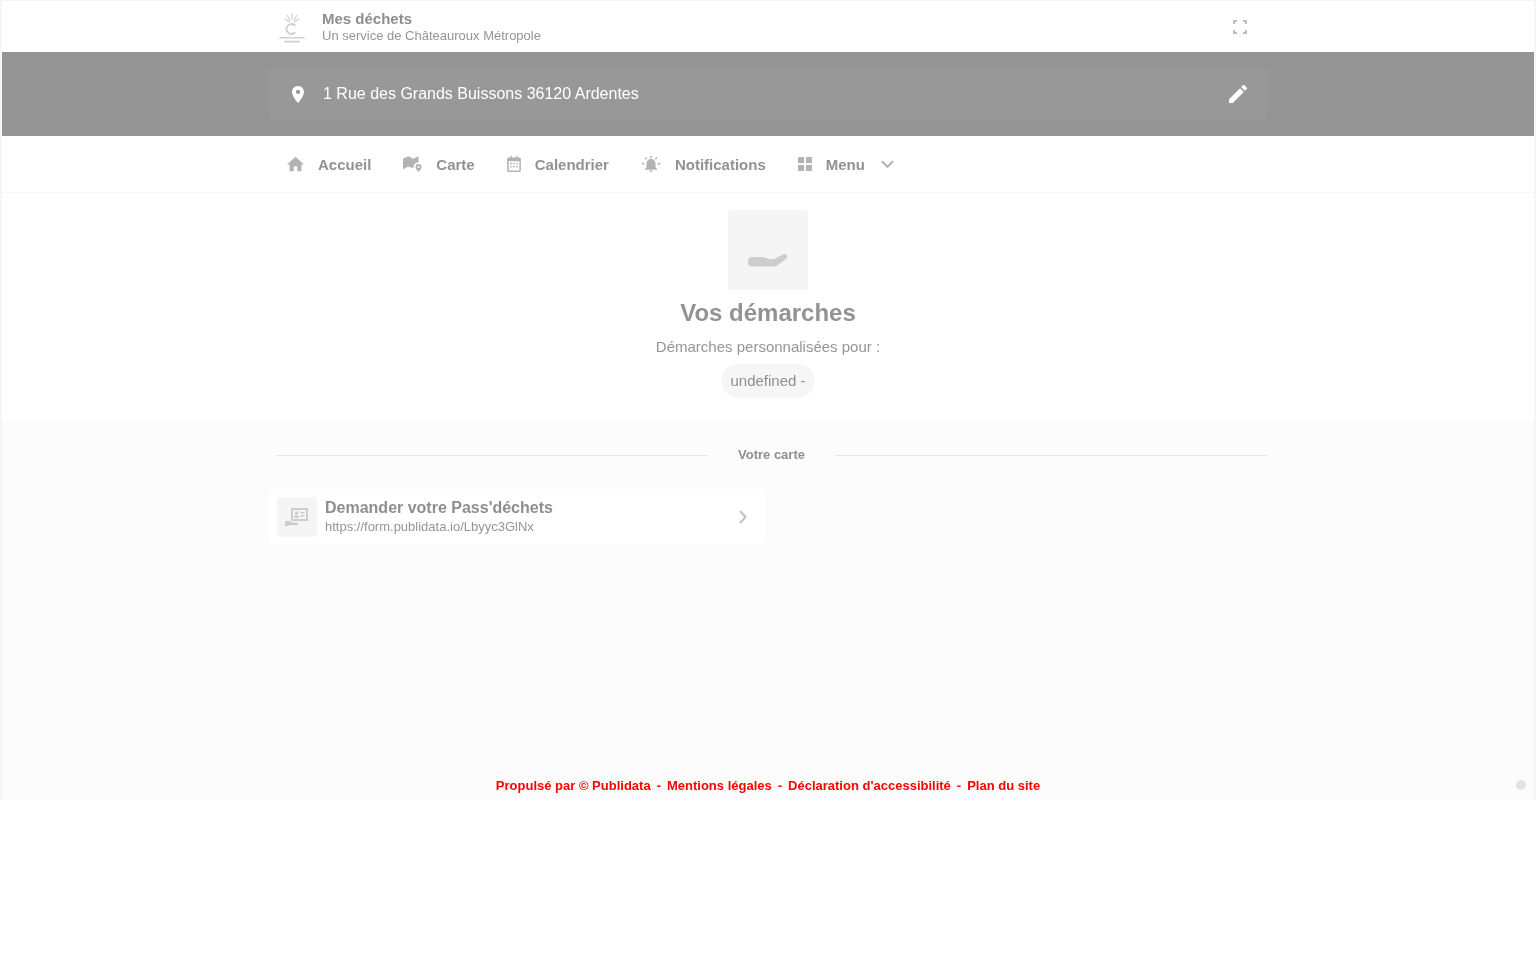  Describe the element at coordinates (439, 164) in the screenshot. I see `nav-tab: Carte` at that location.